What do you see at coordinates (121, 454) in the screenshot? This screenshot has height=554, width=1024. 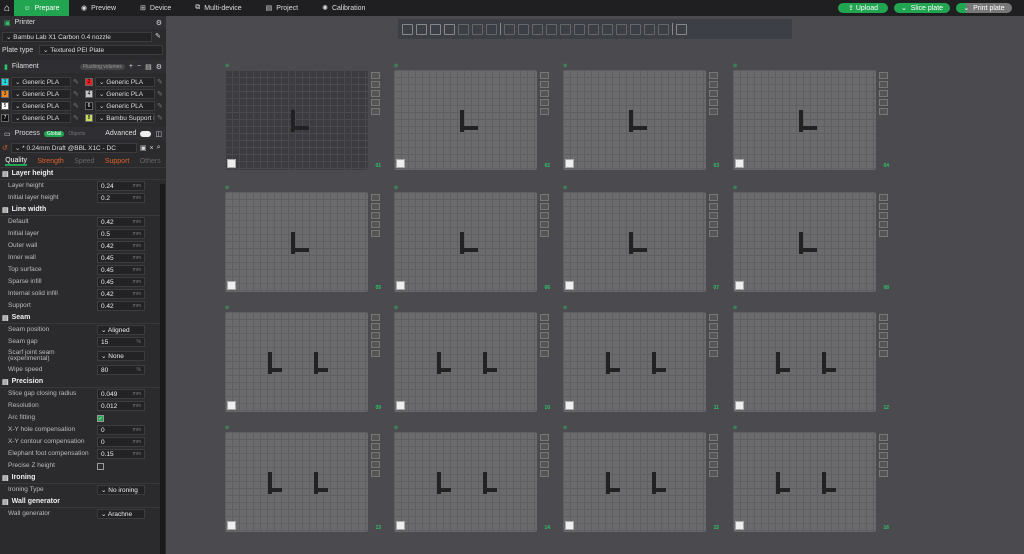 I see `value-input: 0.15 mm` at bounding box center [121, 454].